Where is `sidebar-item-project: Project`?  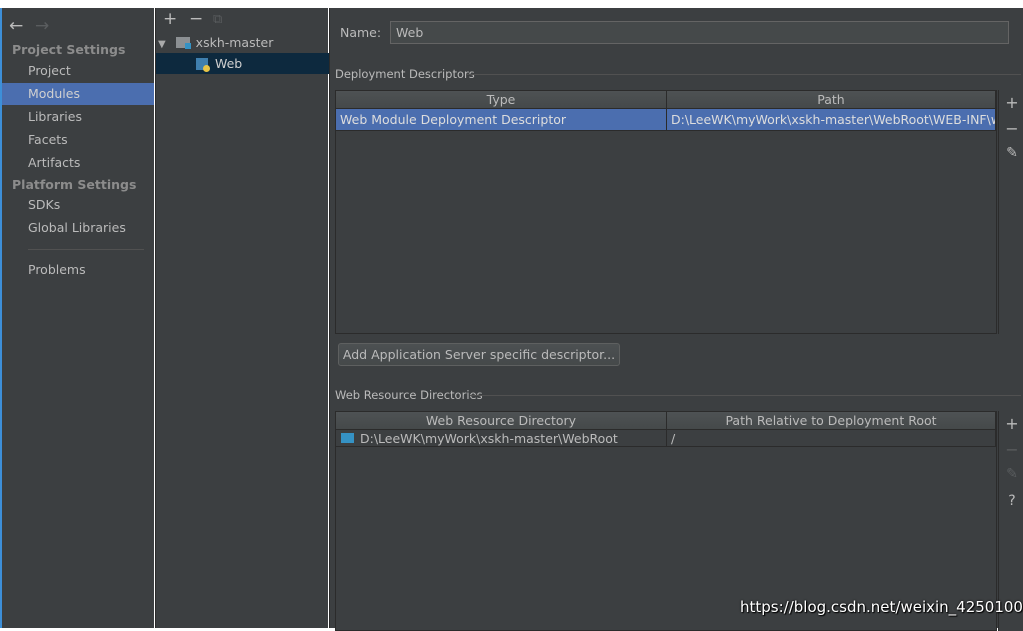
sidebar-item-project: Project is located at coordinates (78, 71).